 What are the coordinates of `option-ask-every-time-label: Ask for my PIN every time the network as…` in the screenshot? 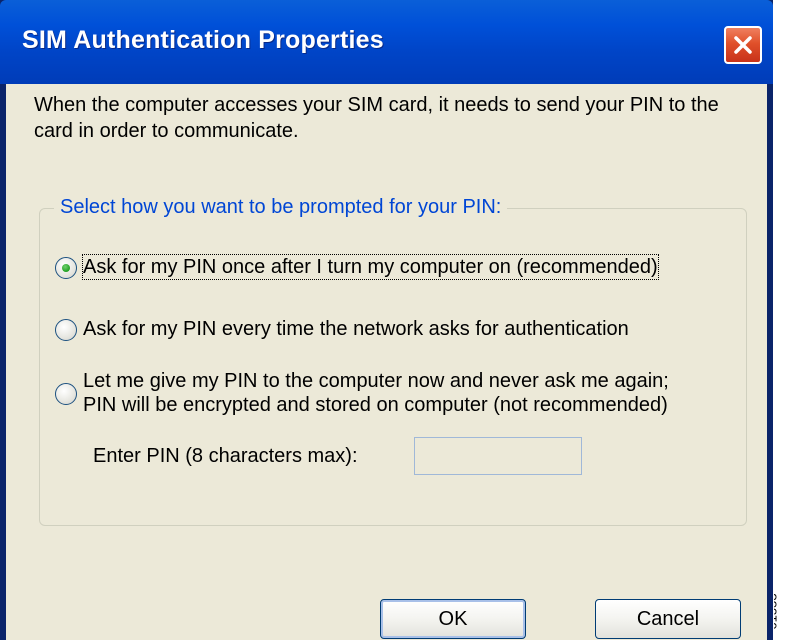 It's located at (356, 329).